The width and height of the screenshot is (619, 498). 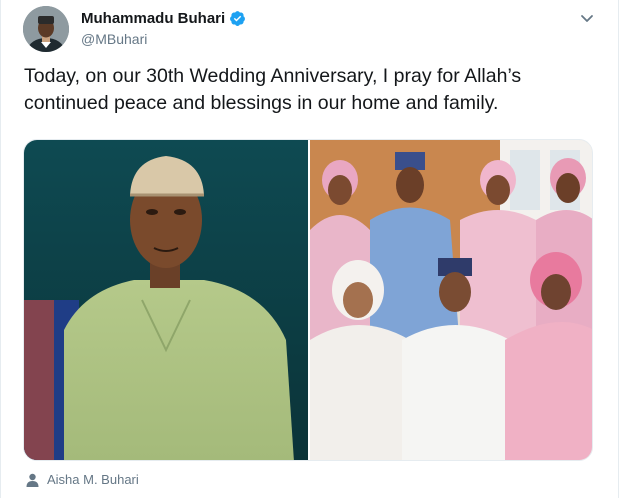 I want to click on author-handle: @MBuhari, so click(x=114, y=39).